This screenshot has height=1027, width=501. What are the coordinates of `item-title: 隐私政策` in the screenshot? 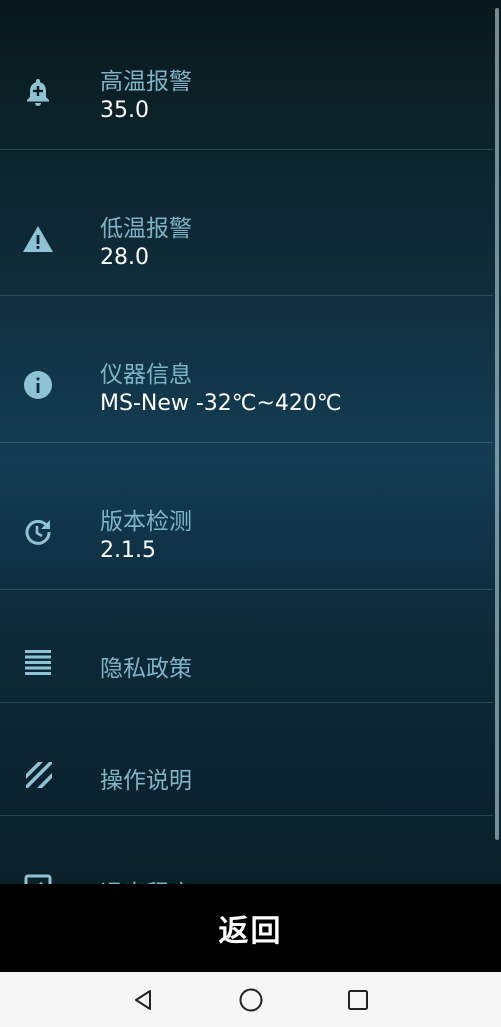 It's located at (146, 669).